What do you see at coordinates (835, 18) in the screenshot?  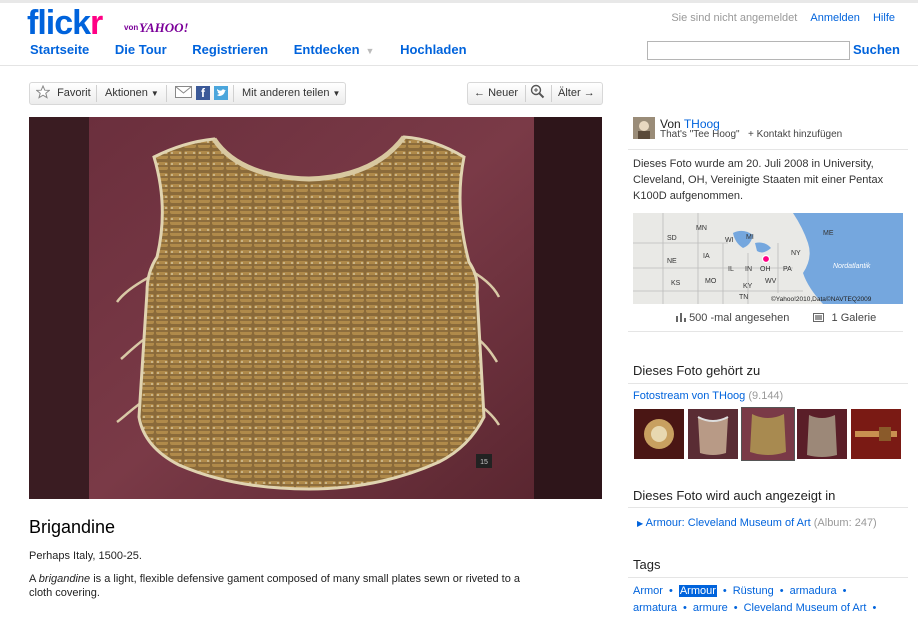 I see `login-link: Anmelden` at bounding box center [835, 18].